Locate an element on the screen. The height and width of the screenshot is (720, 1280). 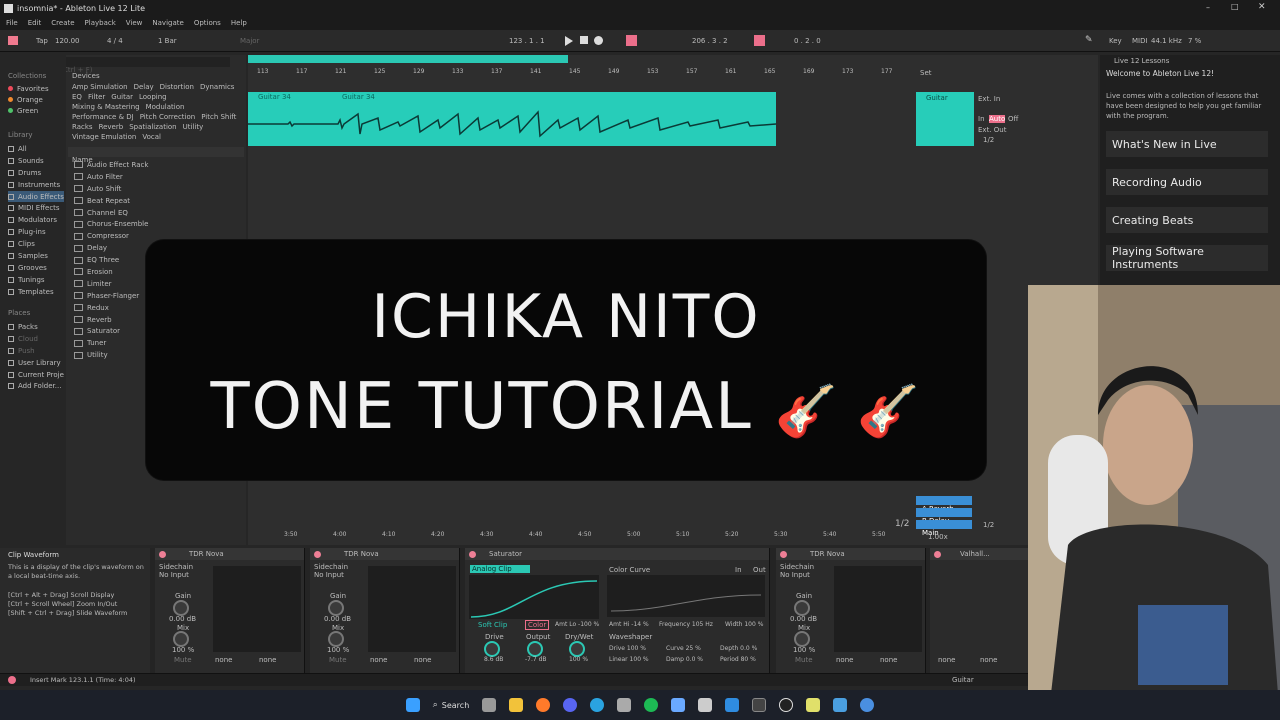
color-in: In is located at coordinates (738, 570).